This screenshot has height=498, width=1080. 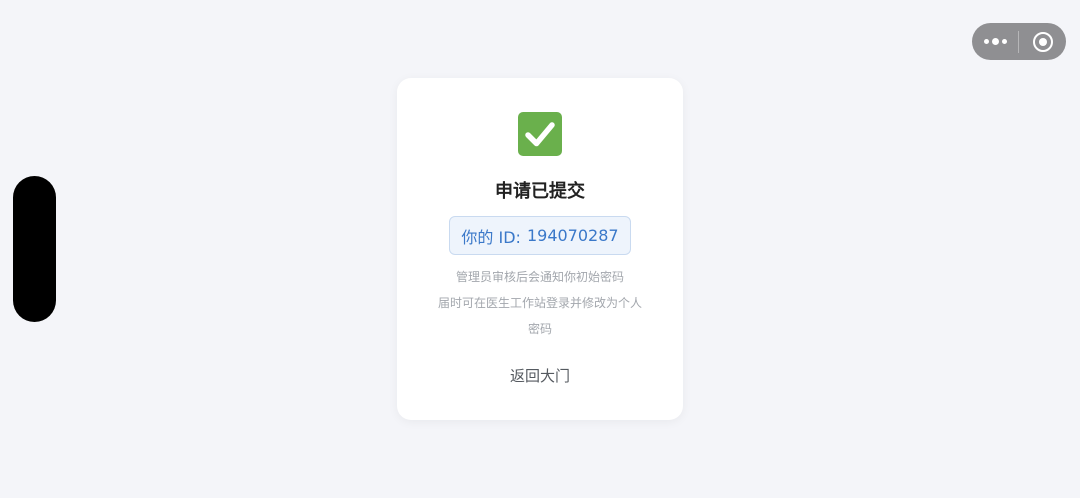 What do you see at coordinates (539, 277) in the screenshot?
I see `description-line: 管理员审核后会通知你初始密码` at bounding box center [539, 277].